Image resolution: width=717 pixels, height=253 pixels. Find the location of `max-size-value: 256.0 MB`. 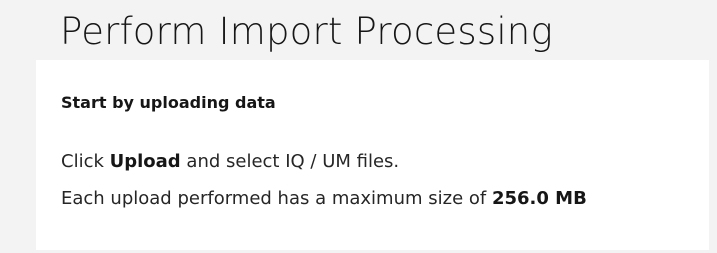

max-size-value: 256.0 MB is located at coordinates (539, 198).